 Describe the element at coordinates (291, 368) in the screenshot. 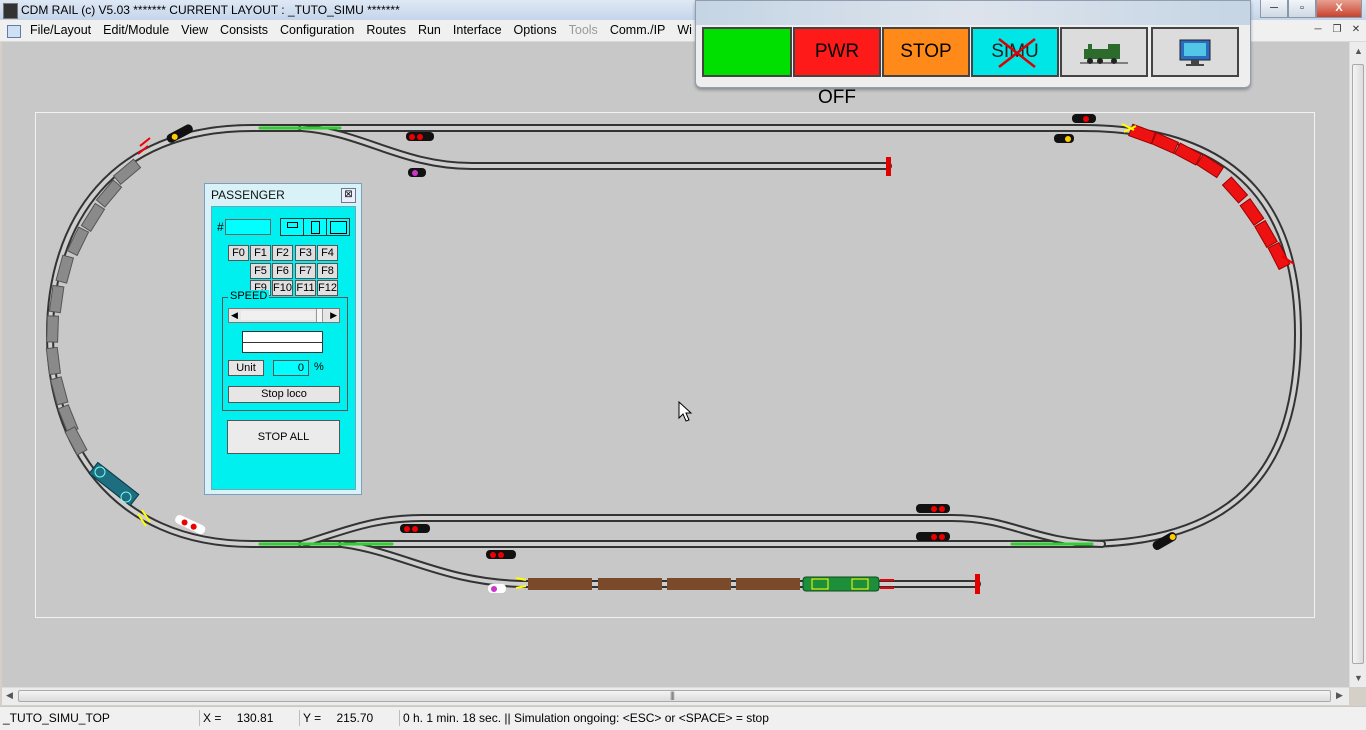

I see `speed-value: 0` at that location.